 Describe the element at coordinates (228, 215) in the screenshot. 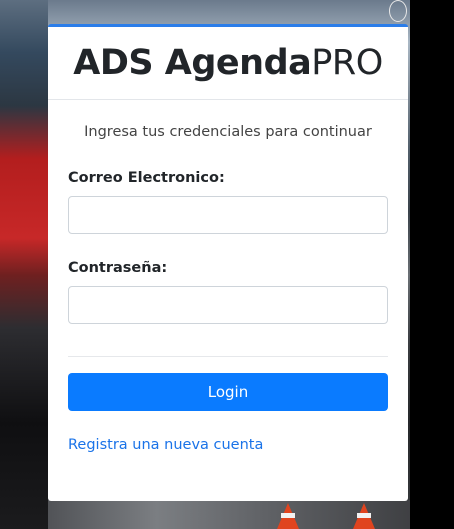

I see `email-field` at that location.